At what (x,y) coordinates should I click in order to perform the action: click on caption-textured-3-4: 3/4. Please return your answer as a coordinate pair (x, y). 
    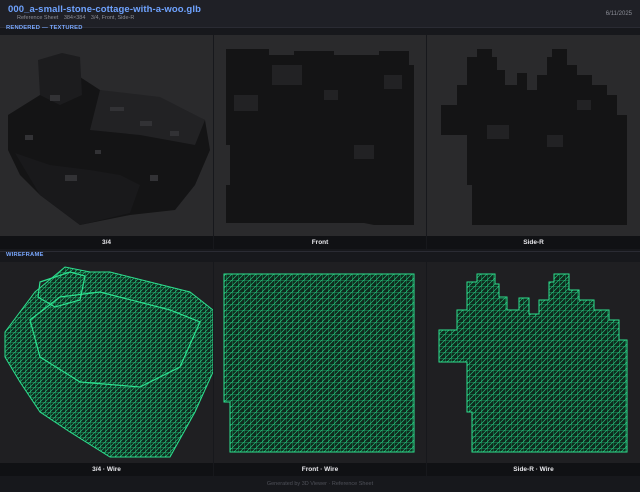
    Looking at the image, I should click on (106, 242).